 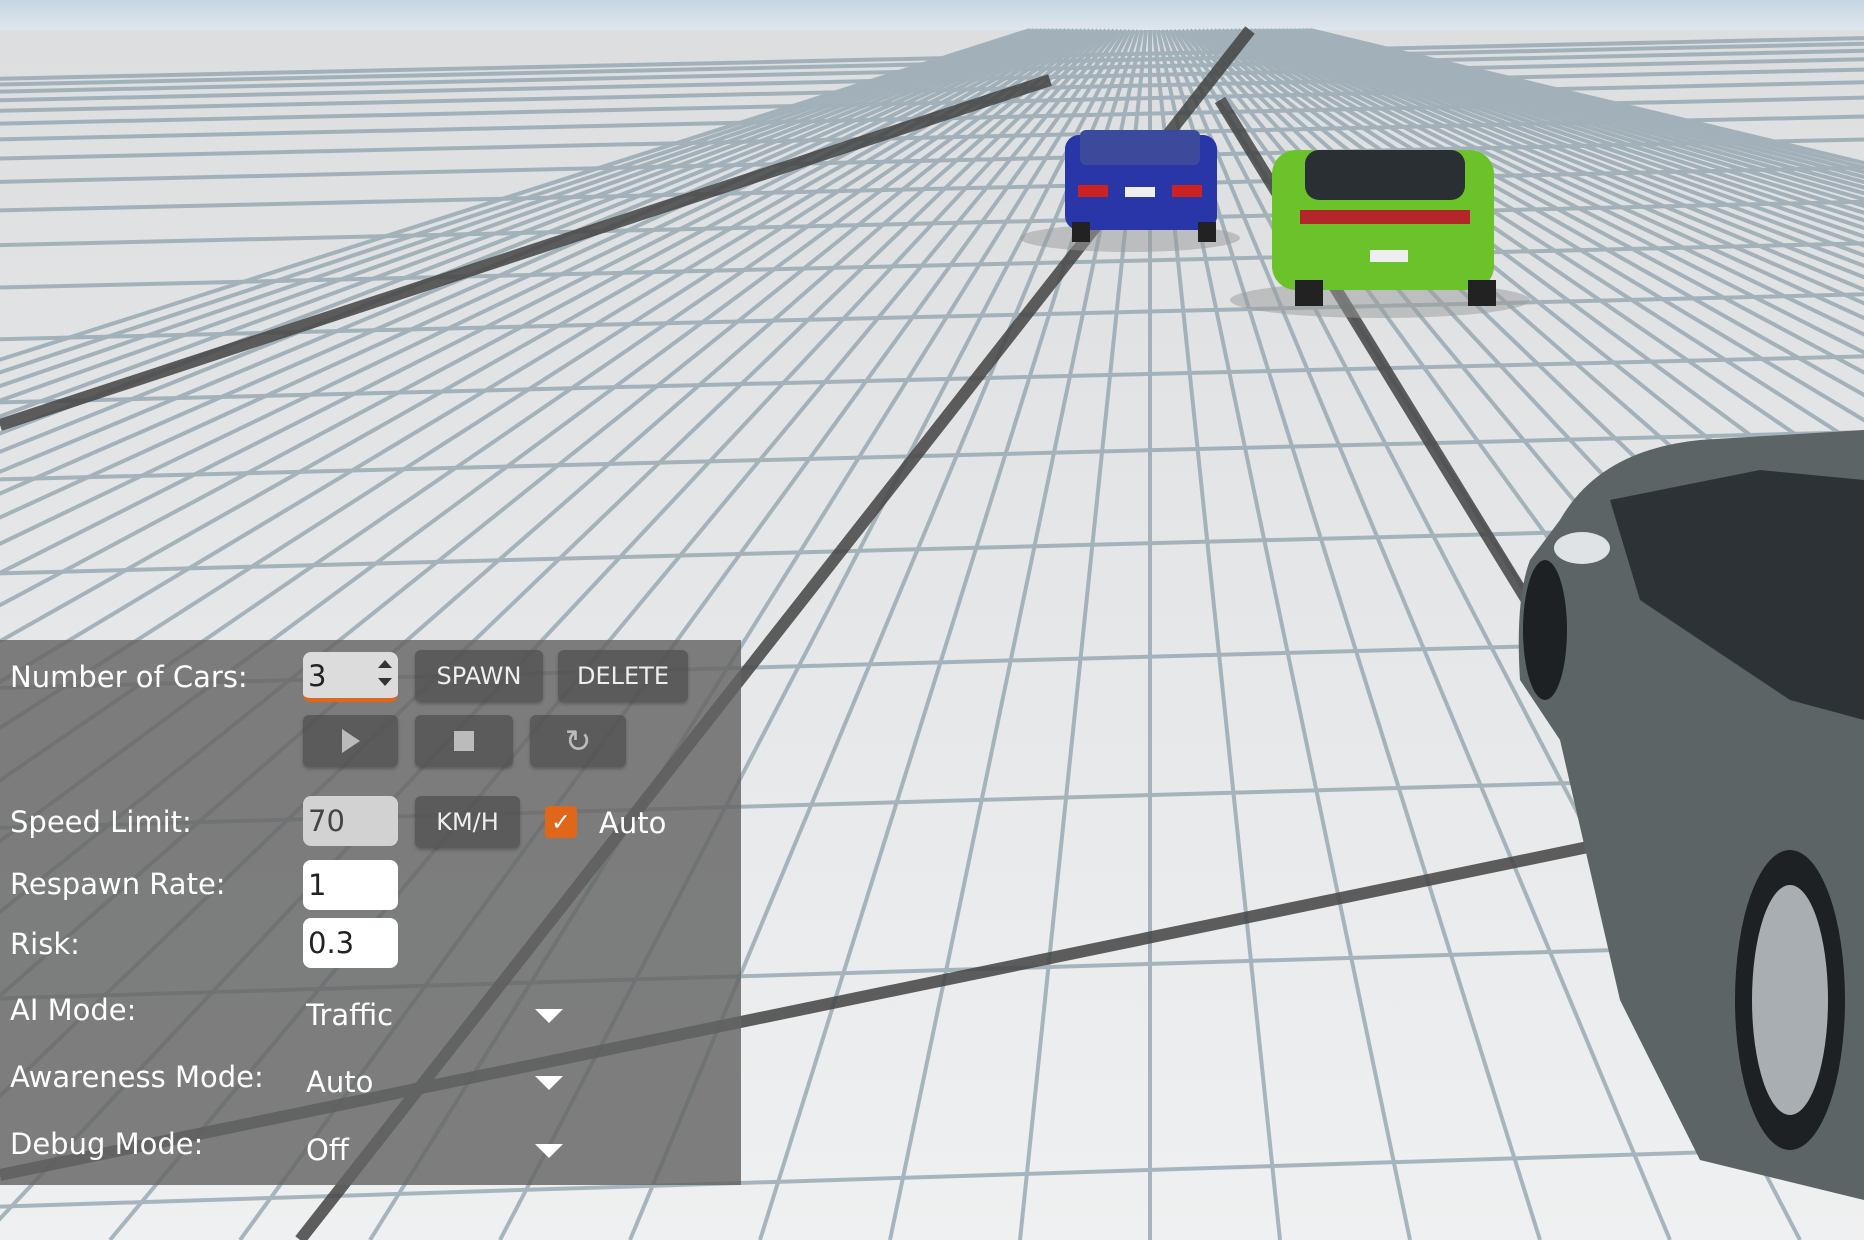 I want to click on checkmark-icon: ✓, so click(x=561, y=822).